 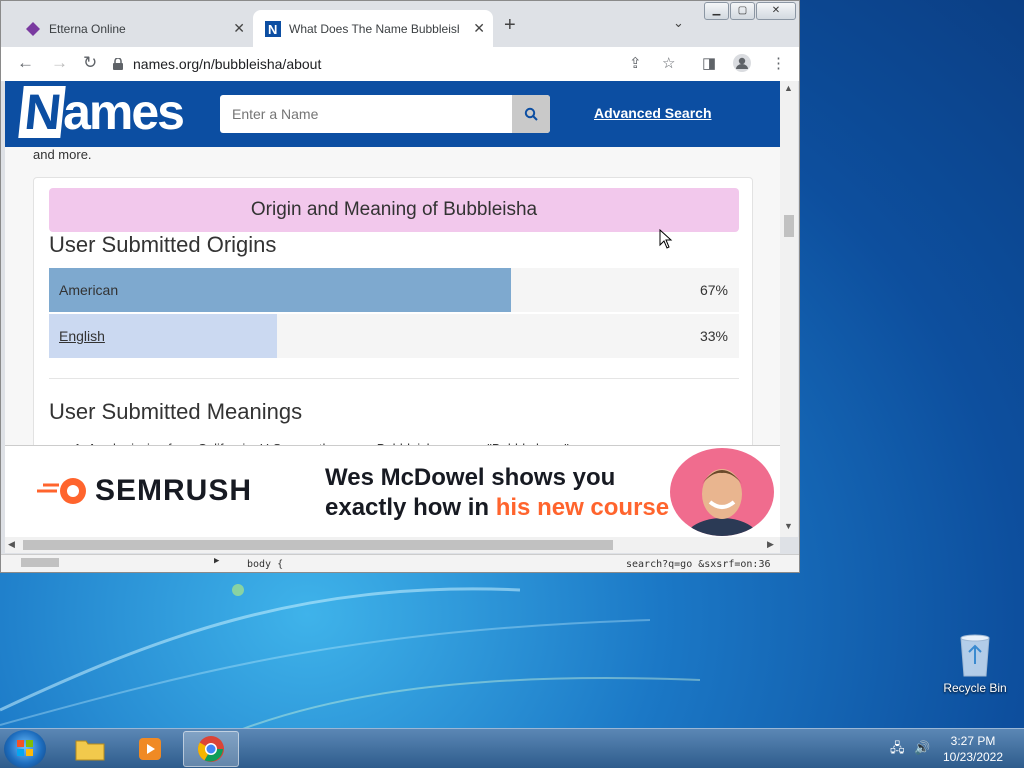 What do you see at coordinates (897, 747) in the screenshot?
I see `network-icon: 🖧` at bounding box center [897, 747].